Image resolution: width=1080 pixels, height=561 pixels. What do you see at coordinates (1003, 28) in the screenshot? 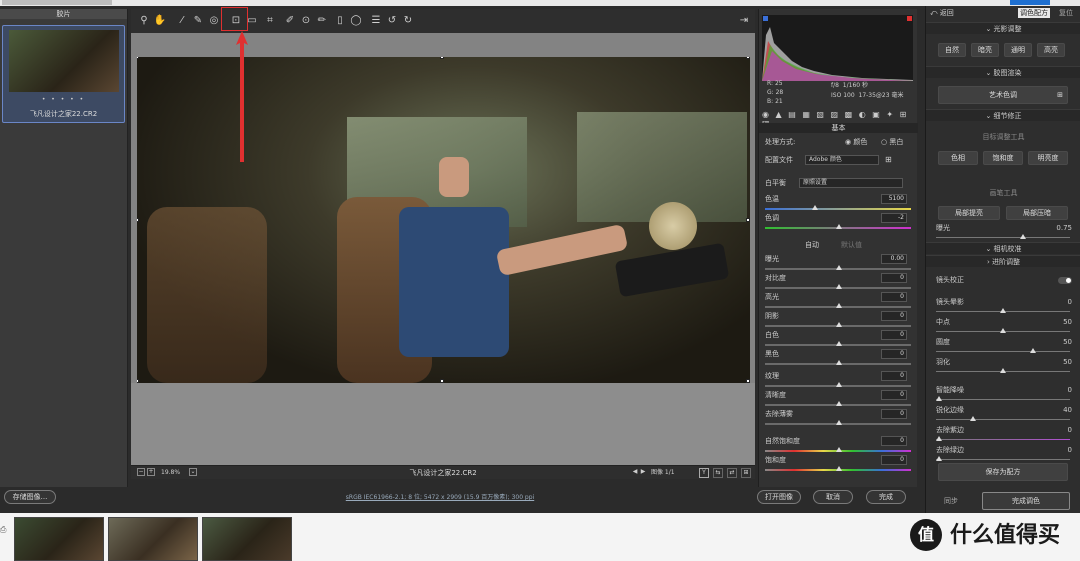
I see `section-light: ⌄ 光影调整` at bounding box center [1003, 28].